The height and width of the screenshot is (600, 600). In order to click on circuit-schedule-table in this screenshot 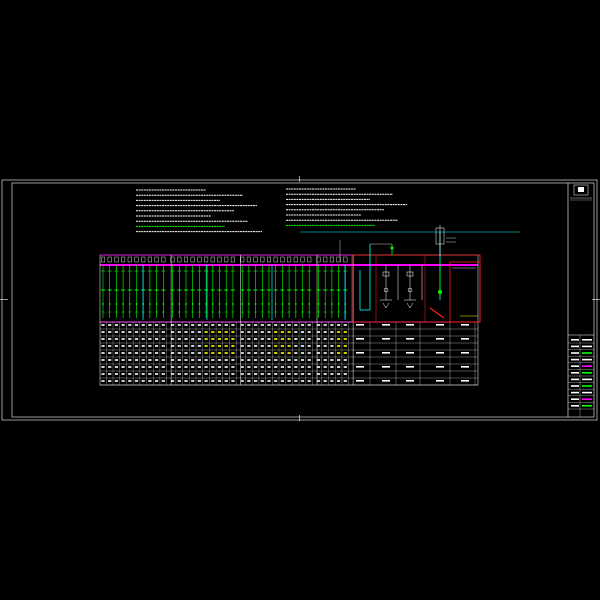, I will do `click(289, 353)`.